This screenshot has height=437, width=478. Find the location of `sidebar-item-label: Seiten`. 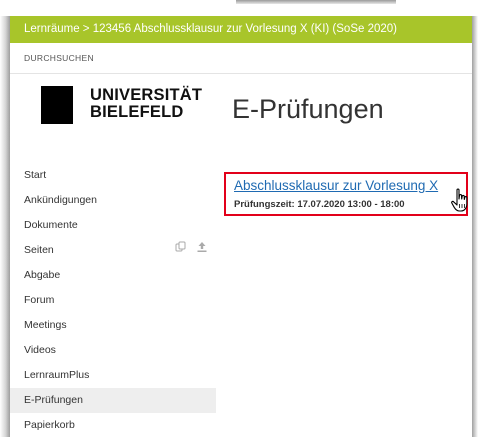

sidebar-item-label: Seiten is located at coordinates (39, 250).